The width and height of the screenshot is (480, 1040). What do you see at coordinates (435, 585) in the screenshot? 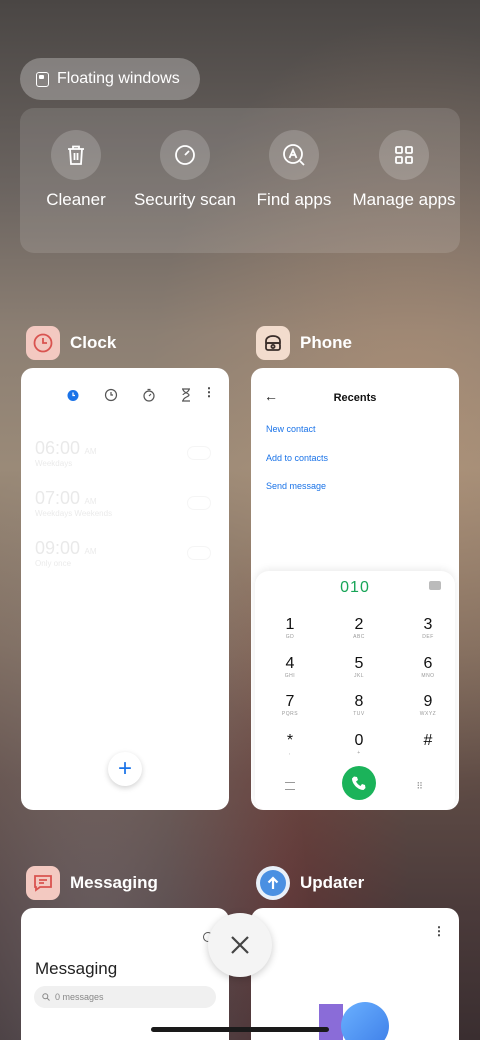
I see `backspace-icon` at bounding box center [435, 585].